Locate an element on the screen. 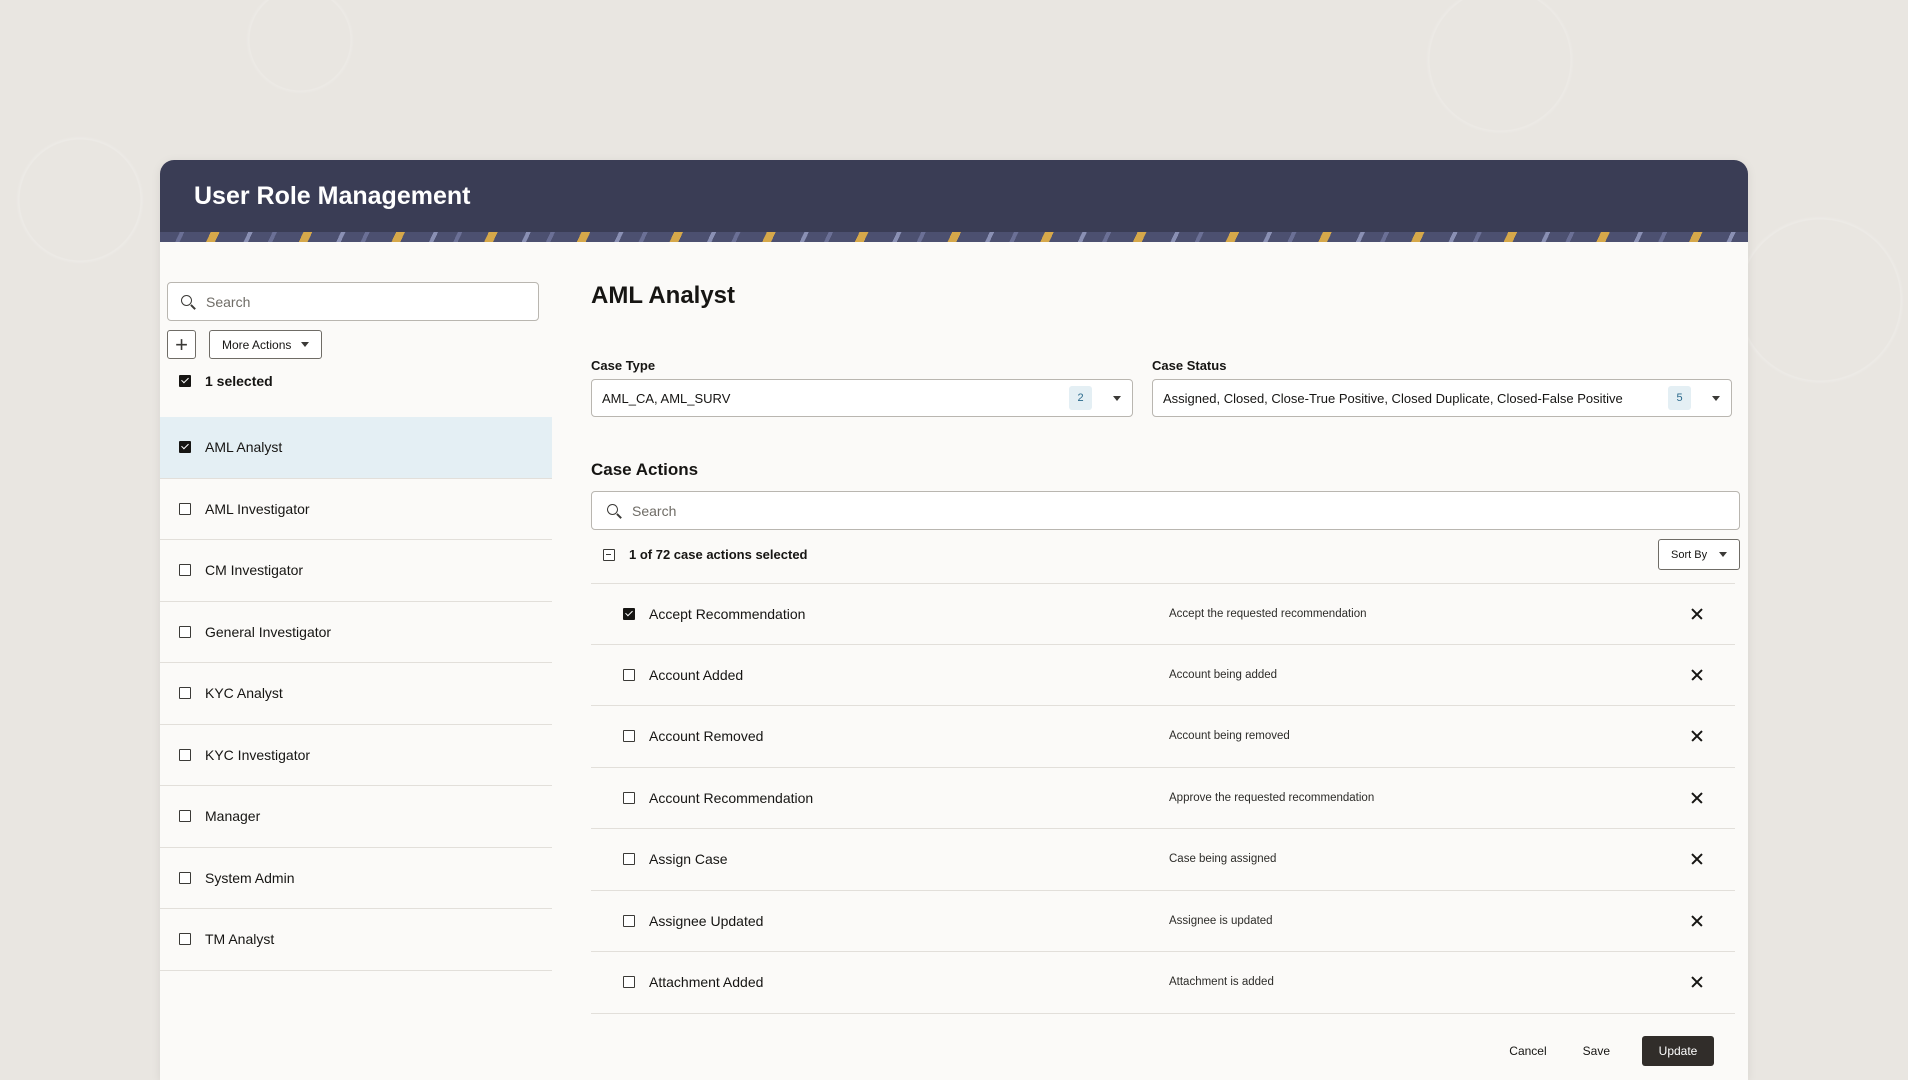 The image size is (1908, 1080). role-label: CM Investigator is located at coordinates (254, 570).